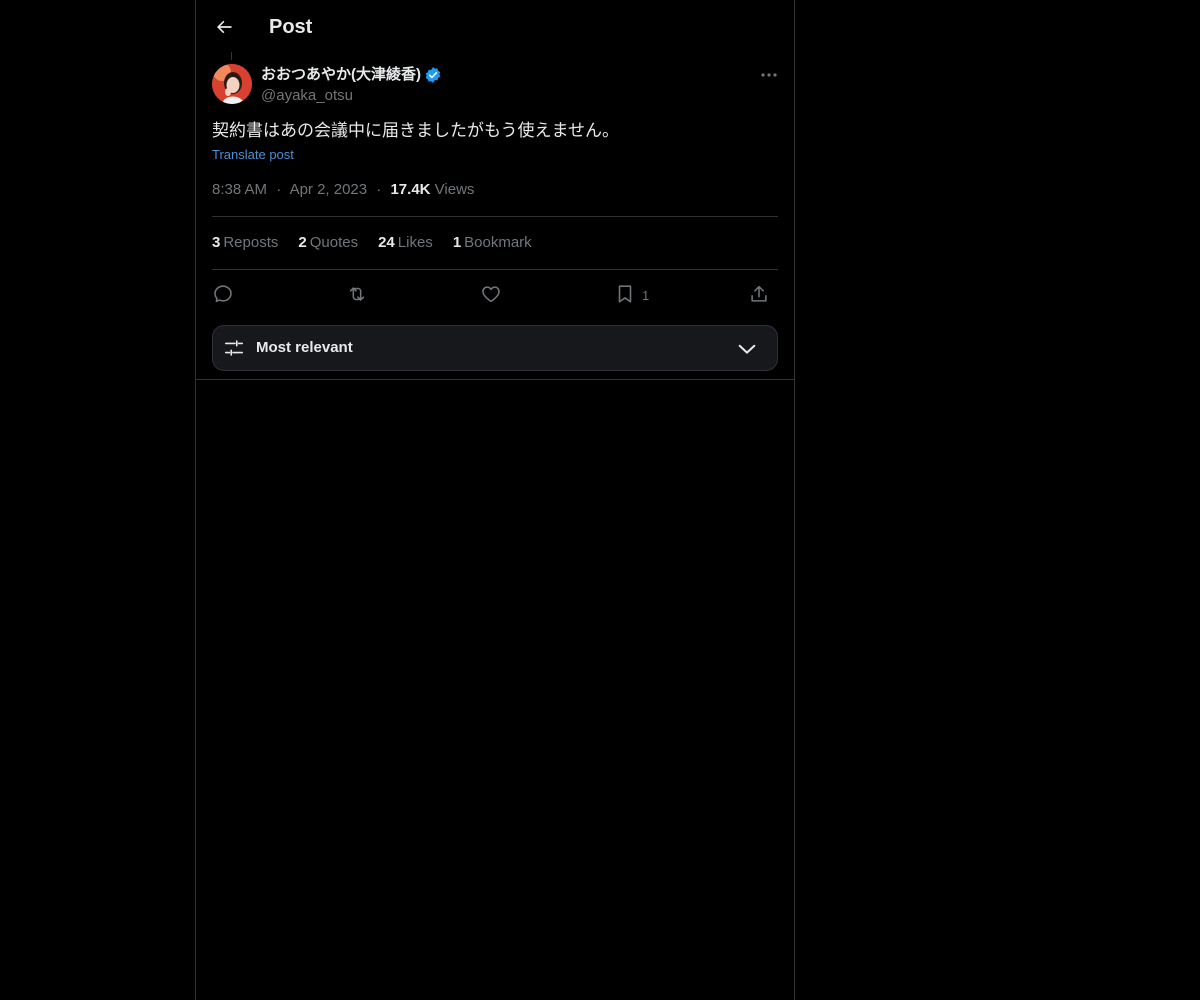  I want to click on reposts-count: 3, so click(216, 242).